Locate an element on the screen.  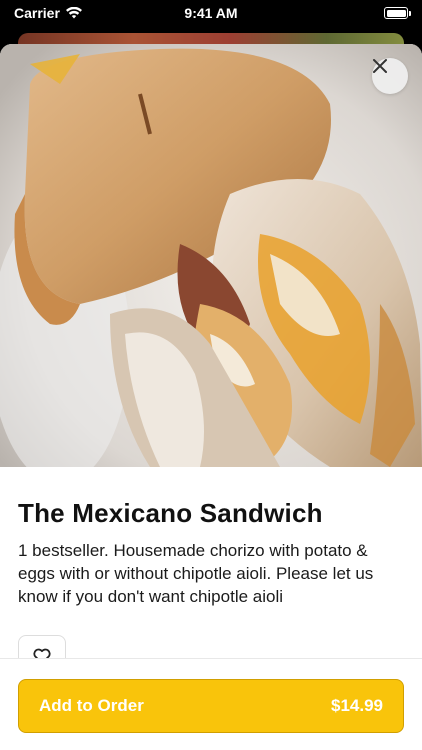
close-icon is located at coordinates (380, 66).